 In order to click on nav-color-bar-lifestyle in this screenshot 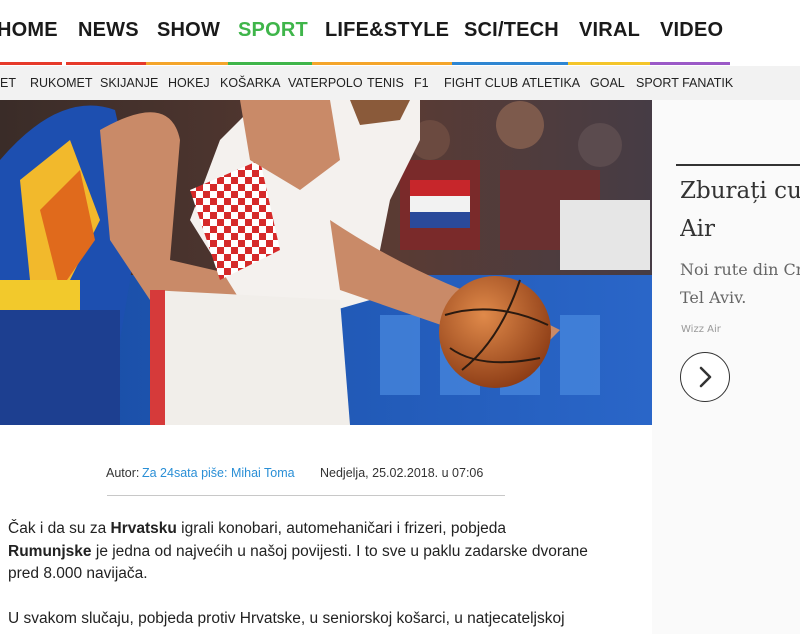, I will do `click(382, 63)`.